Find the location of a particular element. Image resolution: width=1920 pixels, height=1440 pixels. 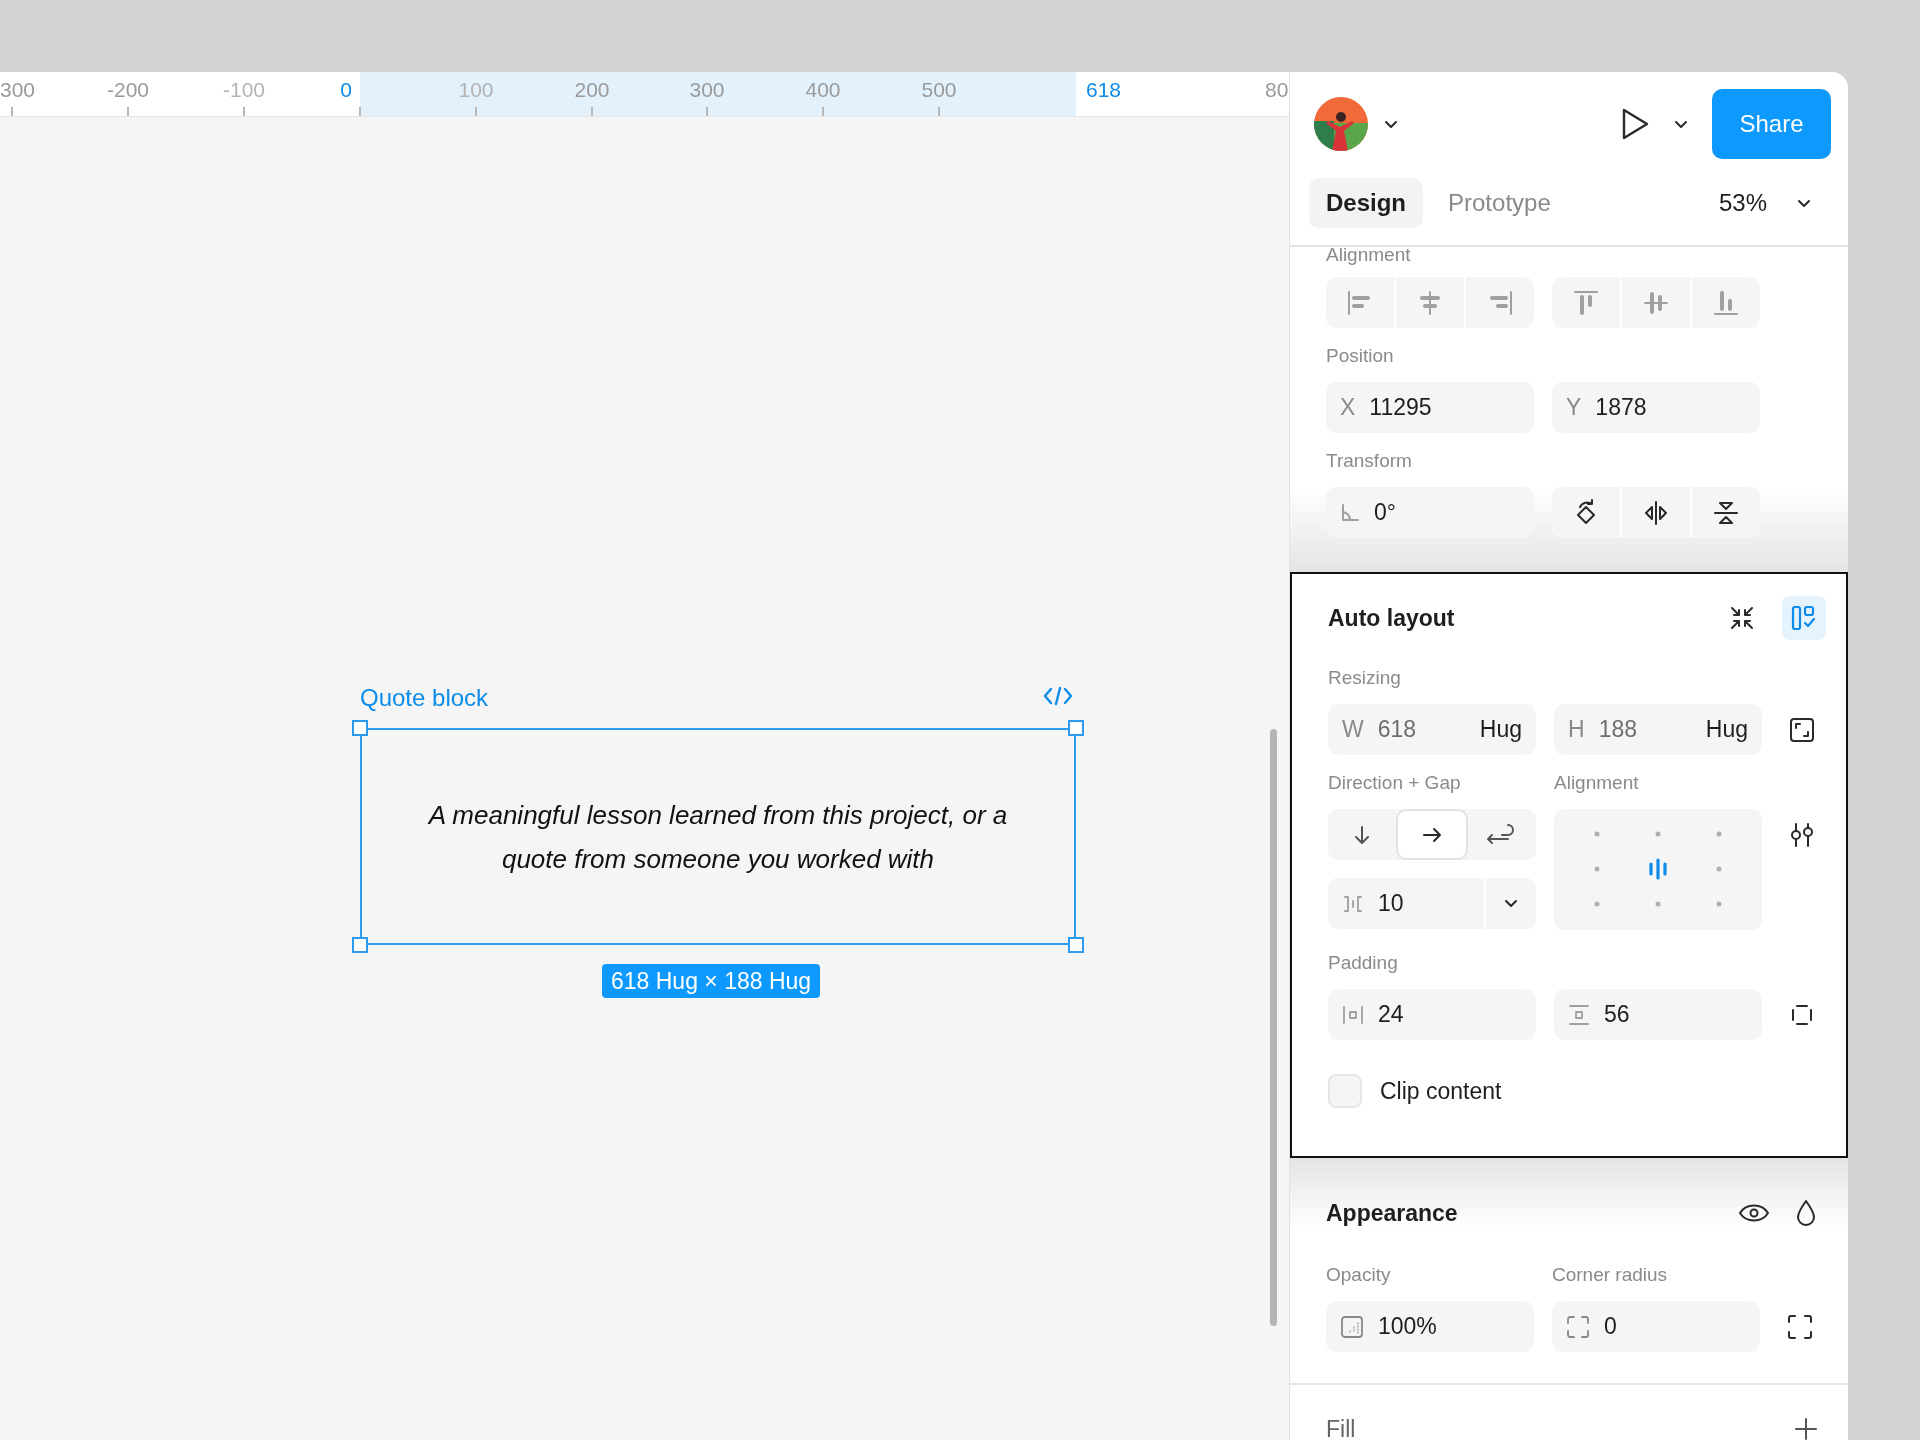

section-title: Auto layout is located at coordinates (1392, 618).